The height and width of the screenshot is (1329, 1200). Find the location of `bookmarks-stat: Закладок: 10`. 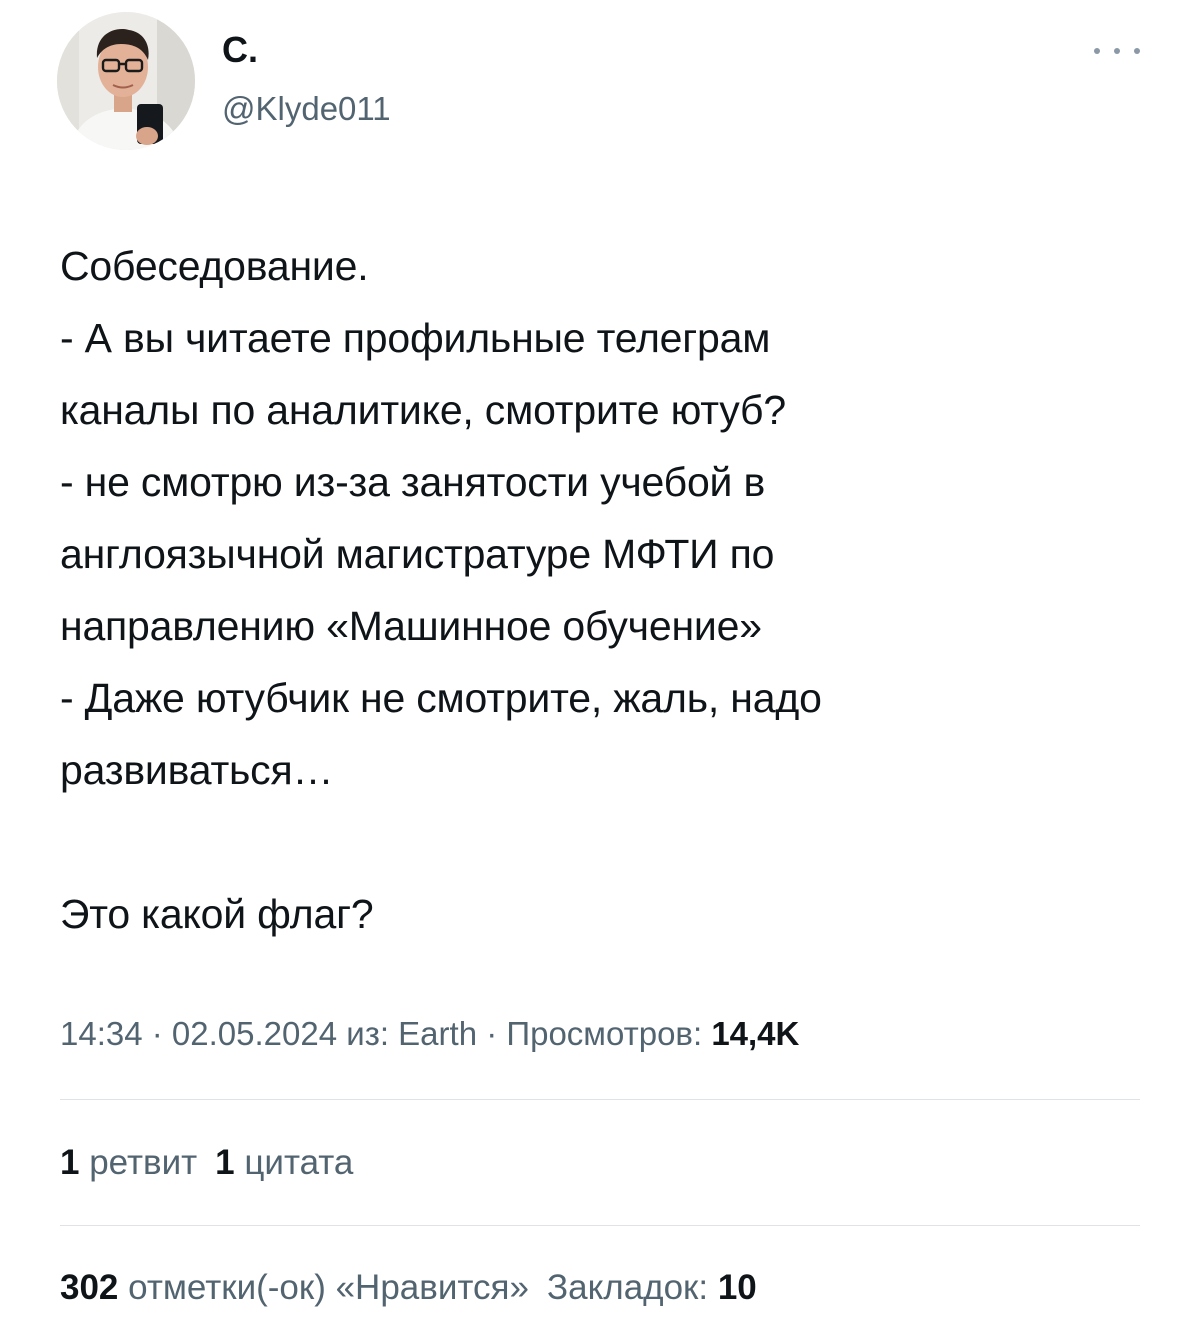

bookmarks-stat: Закладок: 10 is located at coordinates (652, 1287).